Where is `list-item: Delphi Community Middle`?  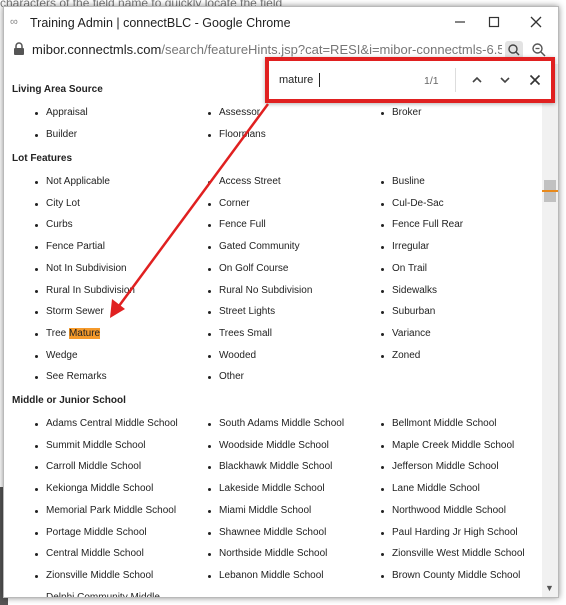 list-item: Delphi Community Middle is located at coordinates (103, 594).